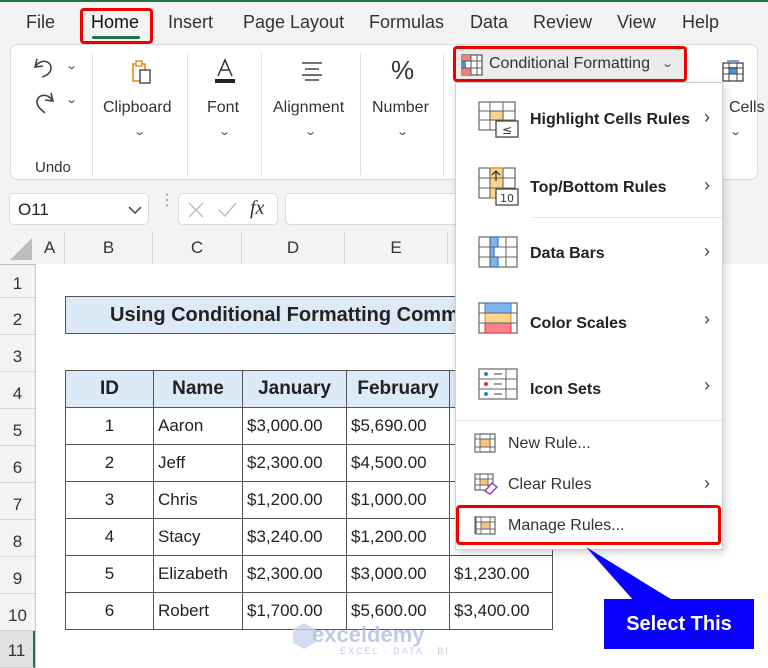 The height and width of the screenshot is (668, 768). What do you see at coordinates (310, 131) in the screenshot?
I see `alignment-expand-icon: ⌄` at bounding box center [310, 131].